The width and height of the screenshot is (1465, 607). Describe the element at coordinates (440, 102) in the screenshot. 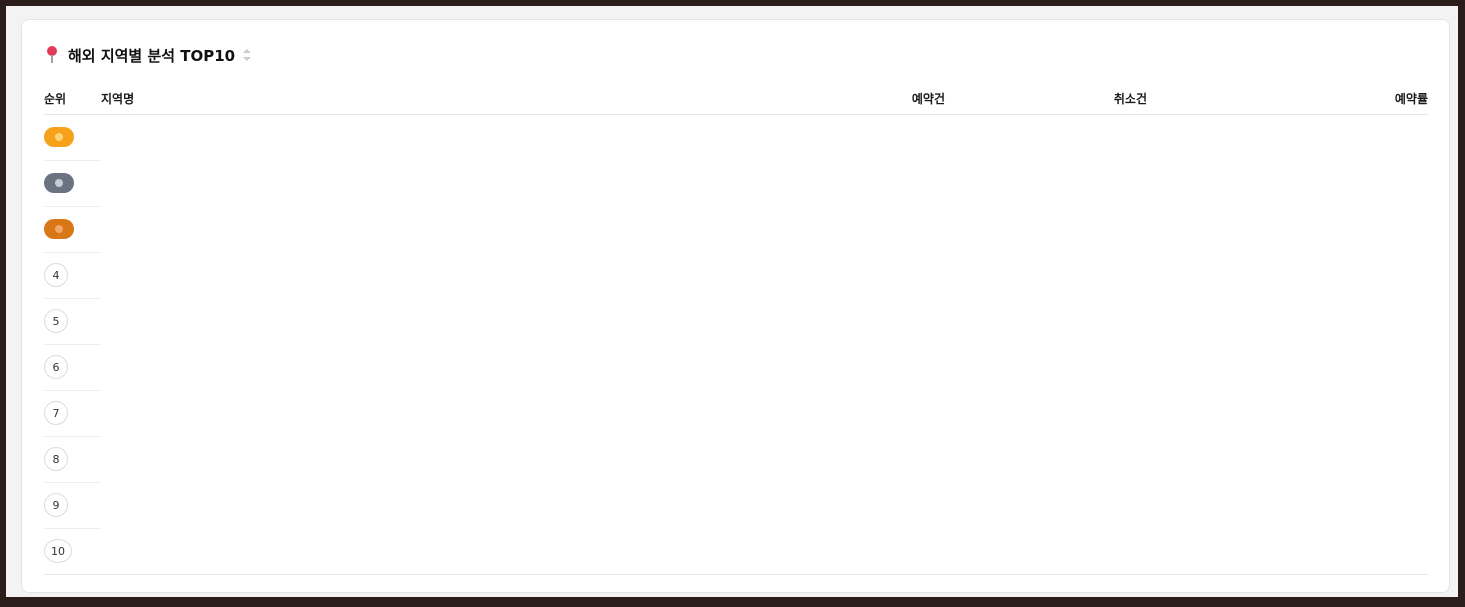

I see `header-region: 지역명` at that location.